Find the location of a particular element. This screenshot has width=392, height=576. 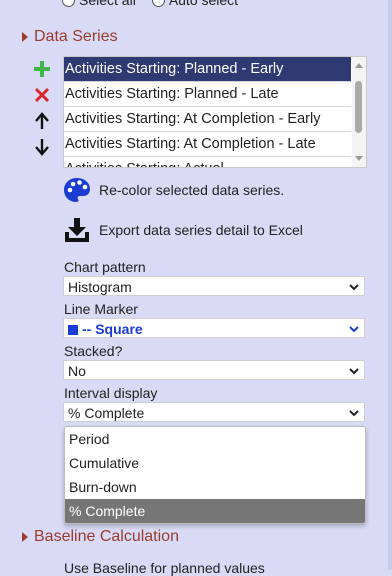

recolor-series-button: Re-color selected data series. is located at coordinates (173, 190).